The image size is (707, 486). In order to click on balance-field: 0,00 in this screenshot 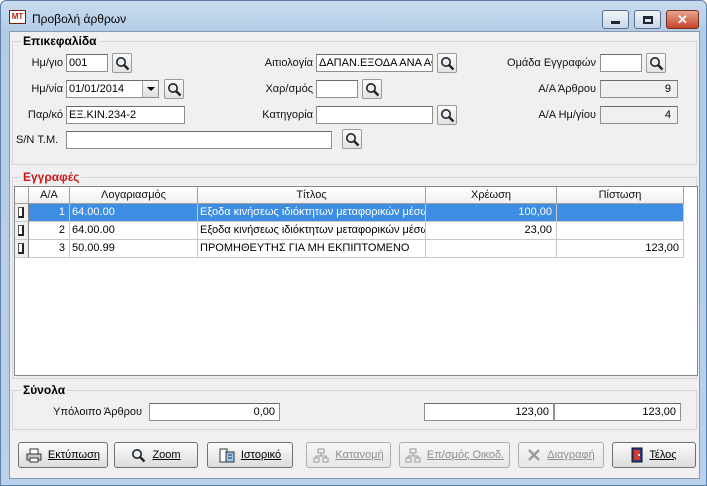, I will do `click(214, 412)`.